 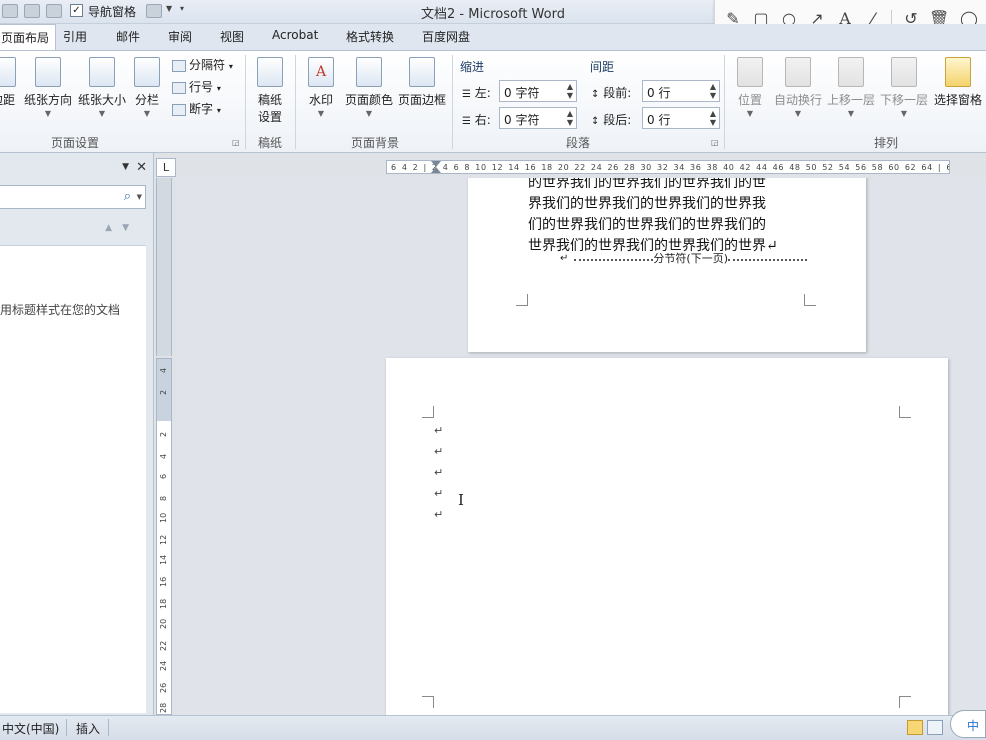 What do you see at coordinates (163, 498) in the screenshot?
I see `vertical-ruler-tick: 8` at bounding box center [163, 498].